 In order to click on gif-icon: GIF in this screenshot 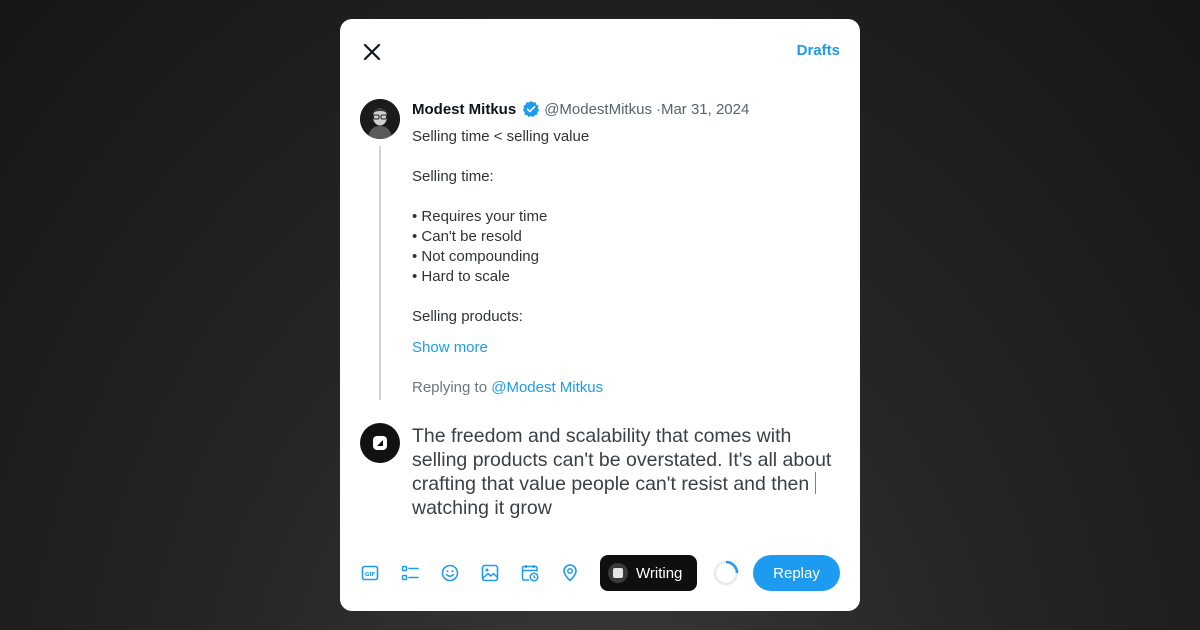, I will do `click(370, 573)`.